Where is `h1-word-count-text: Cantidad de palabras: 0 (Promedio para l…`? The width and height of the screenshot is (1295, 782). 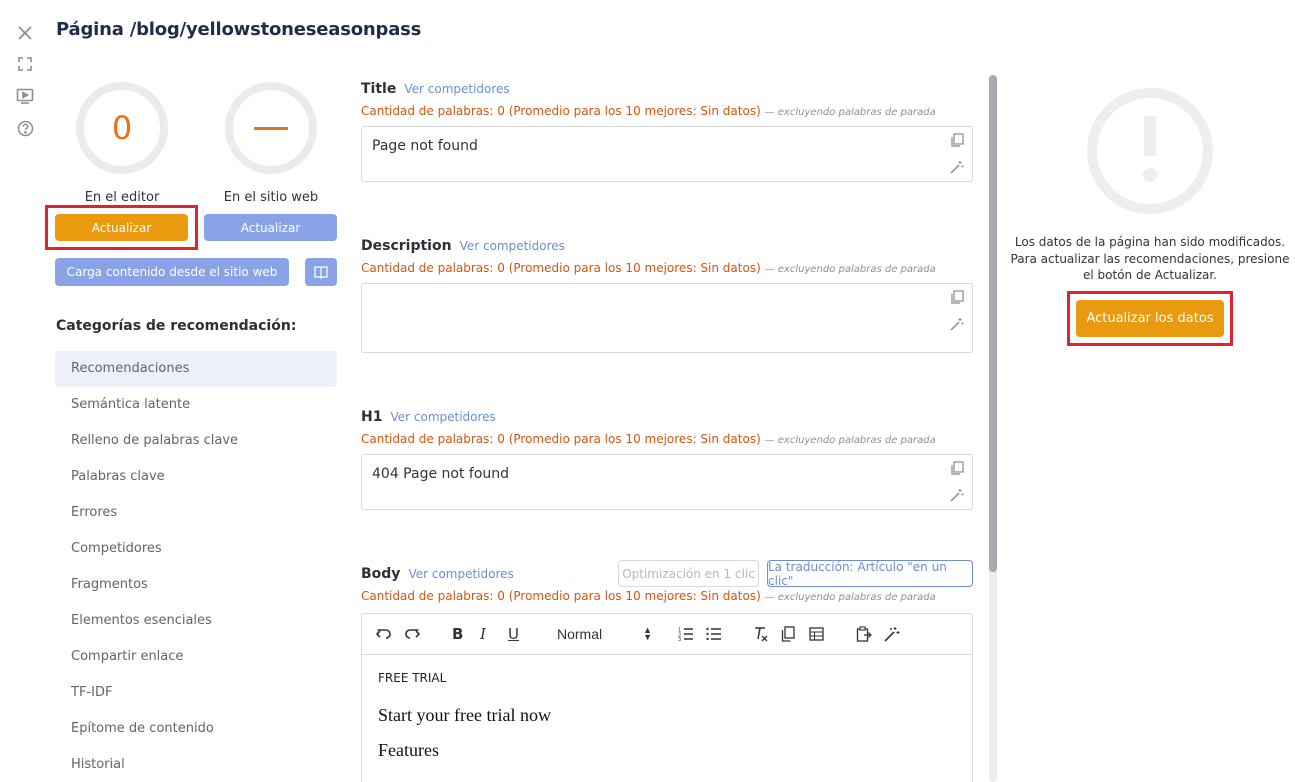 h1-word-count-text: Cantidad de palabras: 0 (Promedio para l… is located at coordinates (561, 439).